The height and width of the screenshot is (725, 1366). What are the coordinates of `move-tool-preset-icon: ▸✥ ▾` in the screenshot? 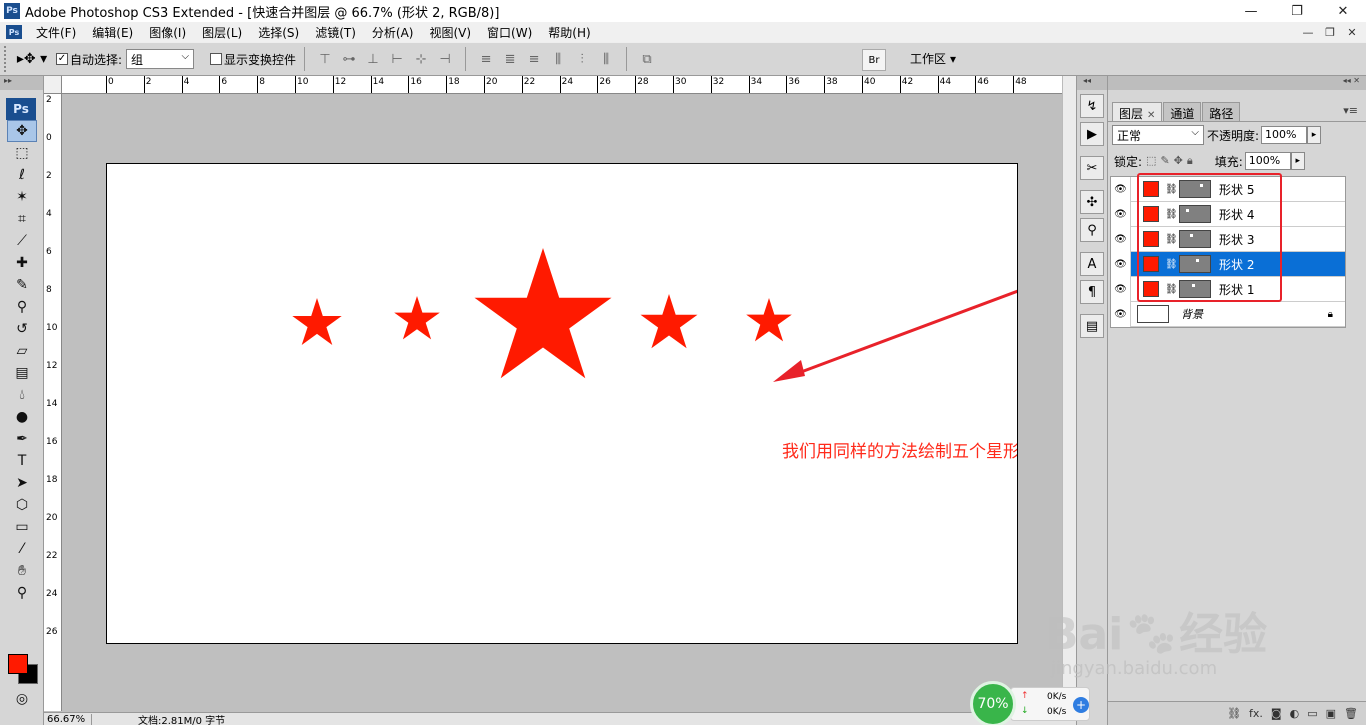 It's located at (32, 59).